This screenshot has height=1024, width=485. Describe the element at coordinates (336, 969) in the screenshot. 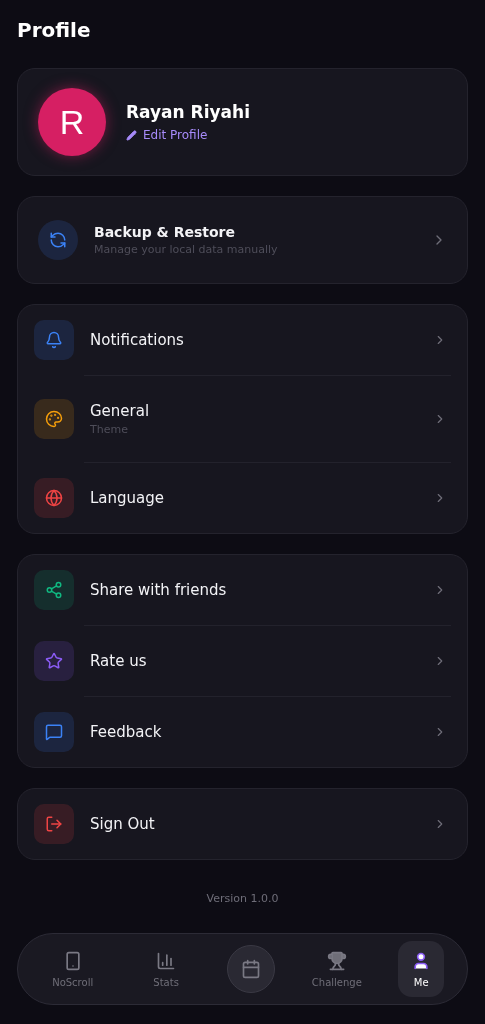

I see `nav-tab: Challenge` at that location.